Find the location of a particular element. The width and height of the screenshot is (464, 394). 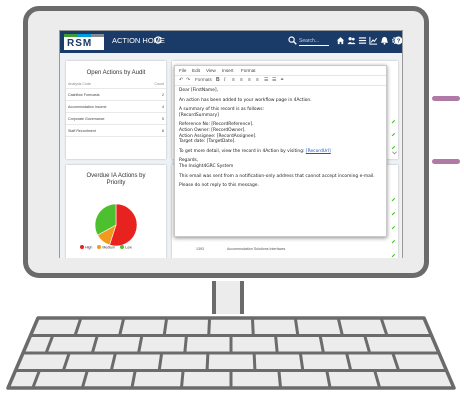

legend-label: High is located at coordinates (89, 247).